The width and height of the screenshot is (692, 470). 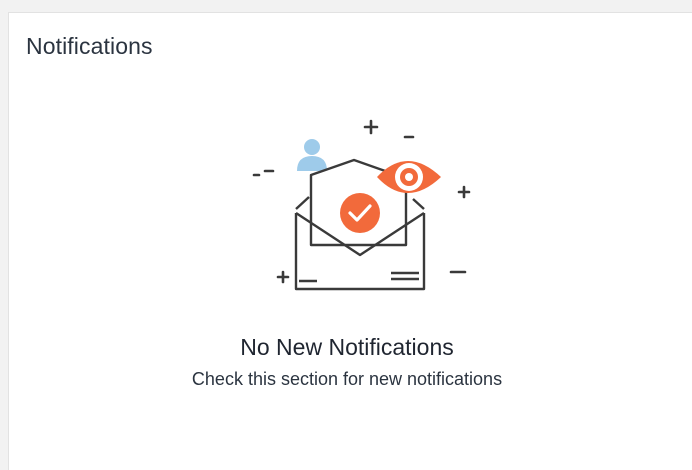 What do you see at coordinates (347, 379) in the screenshot?
I see `empty-state-subtitle: Check this section for new notifications` at bounding box center [347, 379].